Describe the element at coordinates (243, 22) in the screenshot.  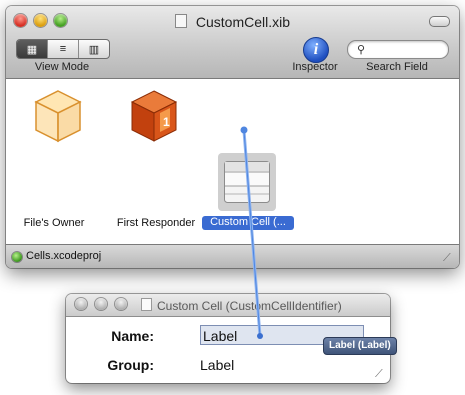
I see `window-title-text: CustomCell.xib` at that location.